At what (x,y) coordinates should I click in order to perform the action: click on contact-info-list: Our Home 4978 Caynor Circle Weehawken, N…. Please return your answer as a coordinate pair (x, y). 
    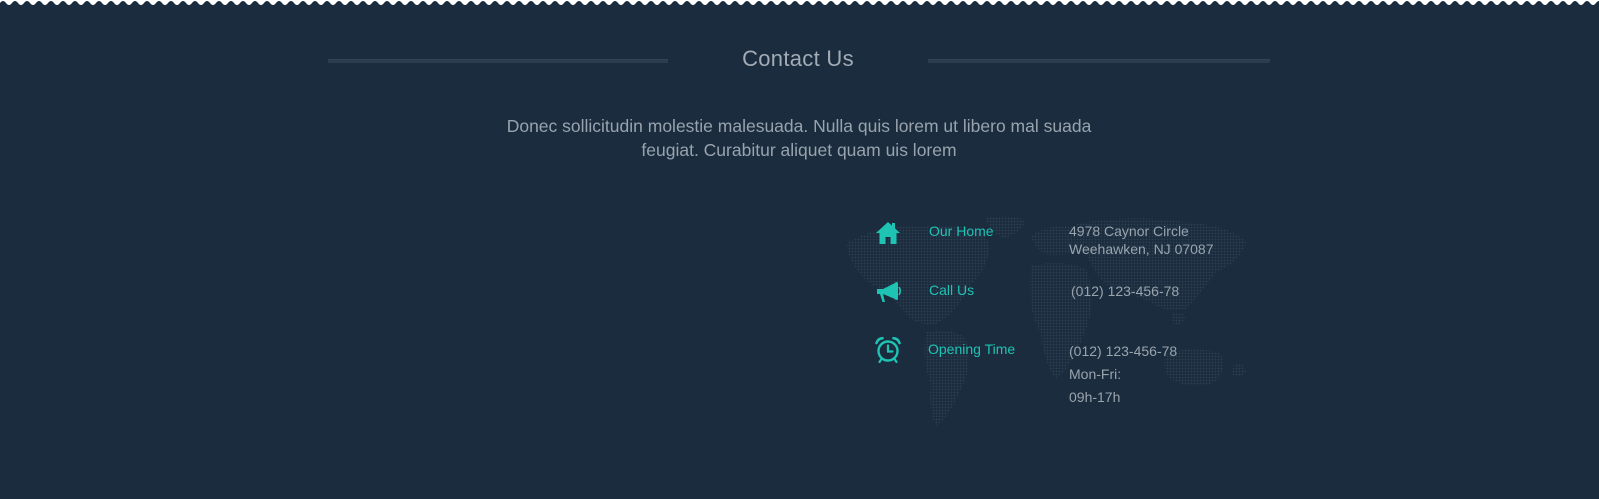
    Looking at the image, I should click on (1060, 320).